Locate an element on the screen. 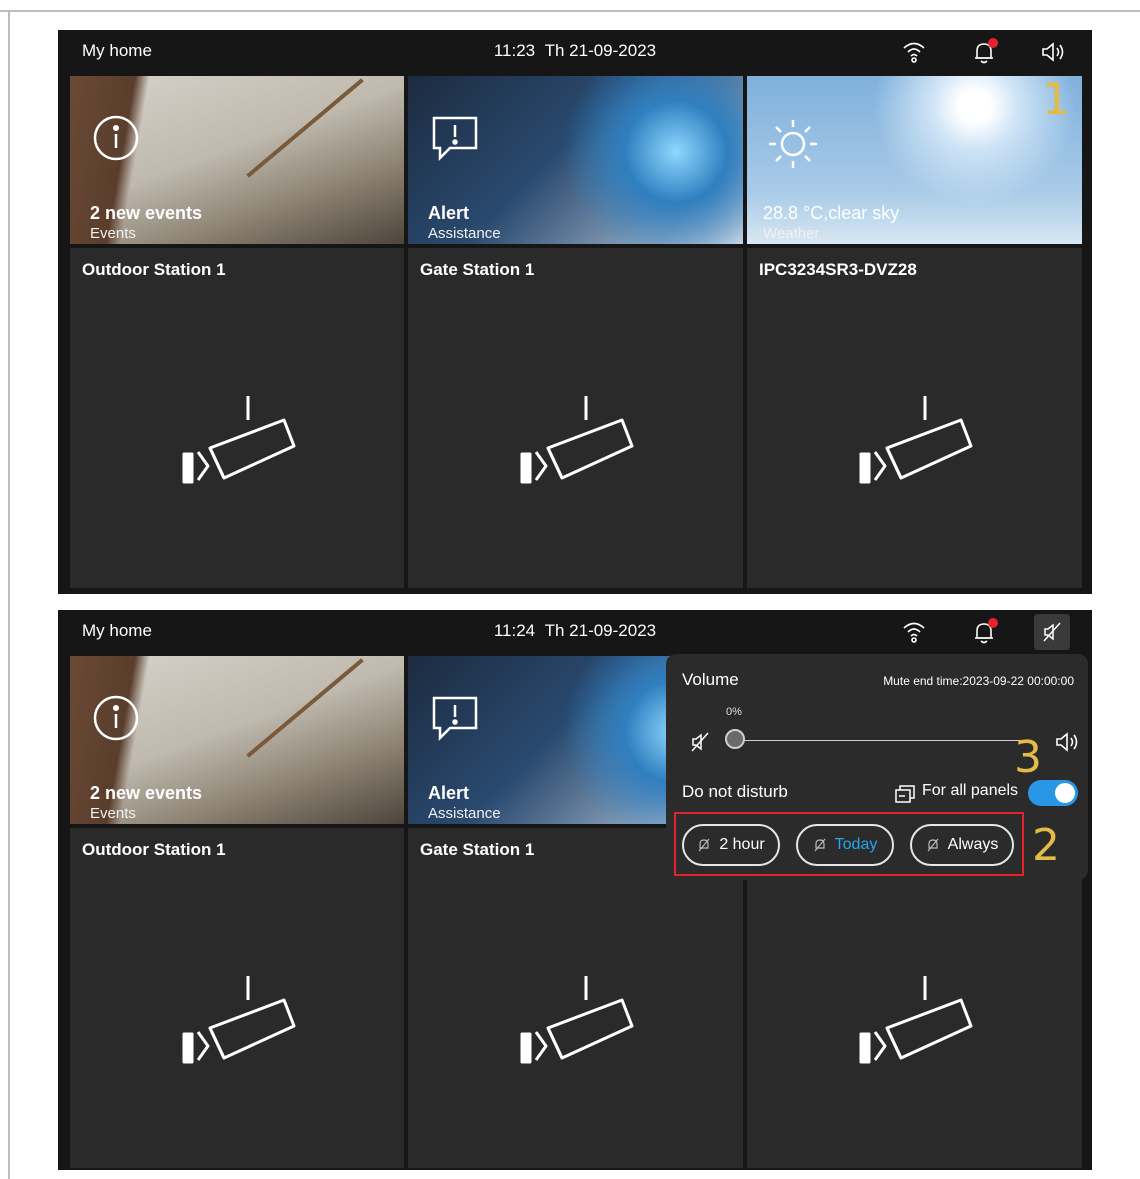  dnd-button-label: Always is located at coordinates (973, 844).